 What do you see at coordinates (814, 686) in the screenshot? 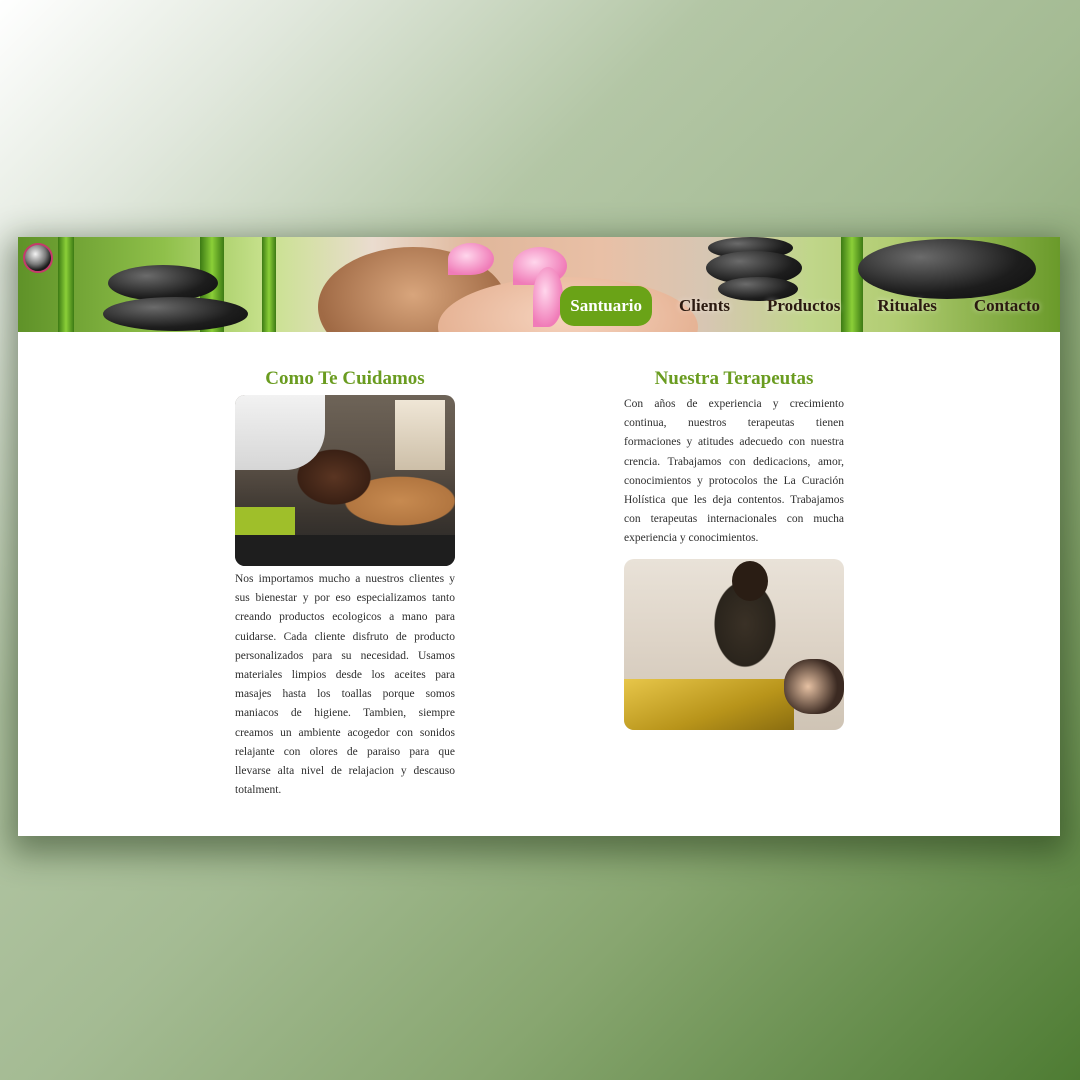
I see `photo-client` at bounding box center [814, 686].